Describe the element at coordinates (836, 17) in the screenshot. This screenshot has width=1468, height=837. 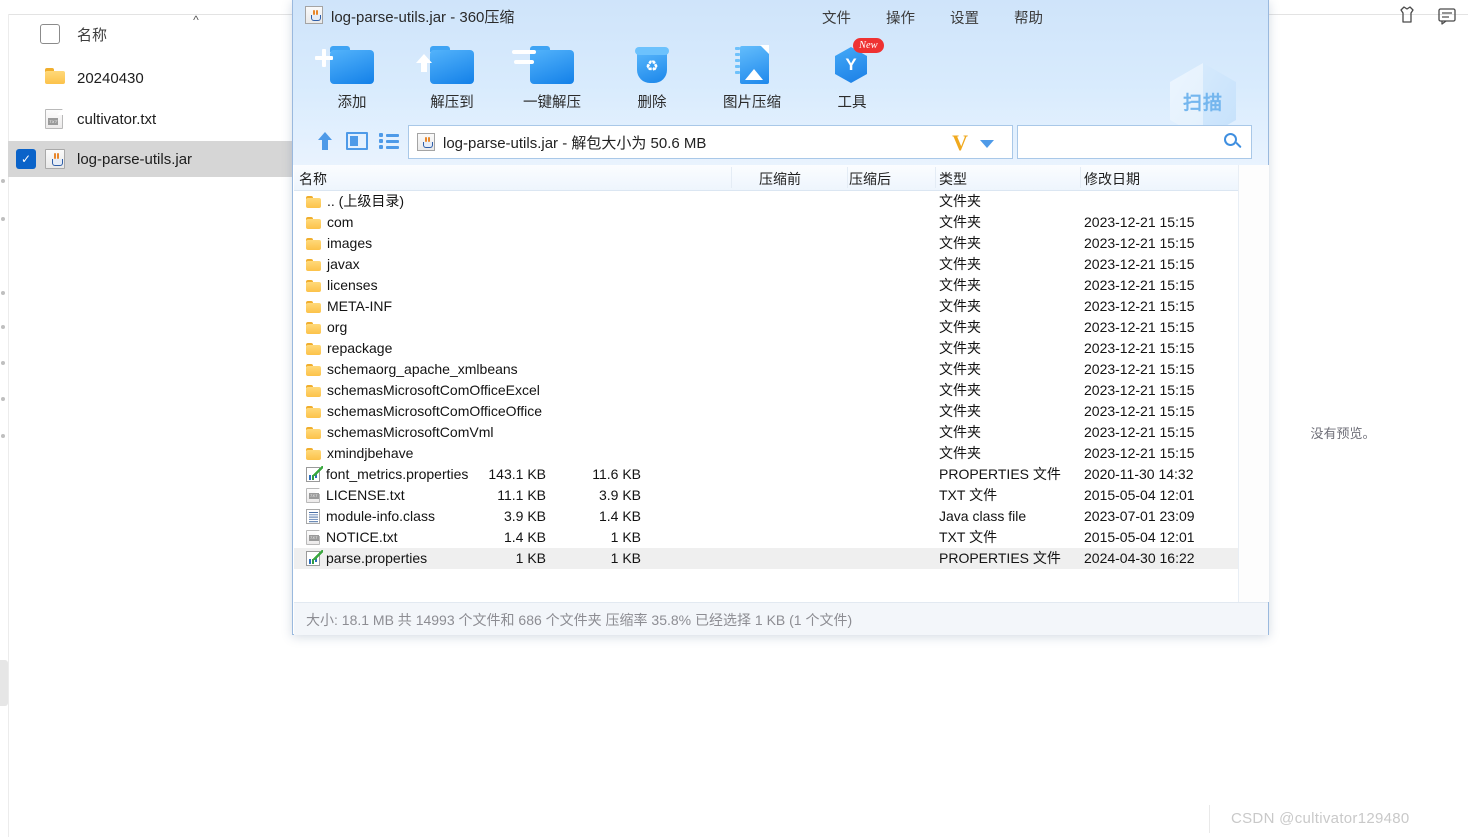
I see `menu-file: 文件` at that location.